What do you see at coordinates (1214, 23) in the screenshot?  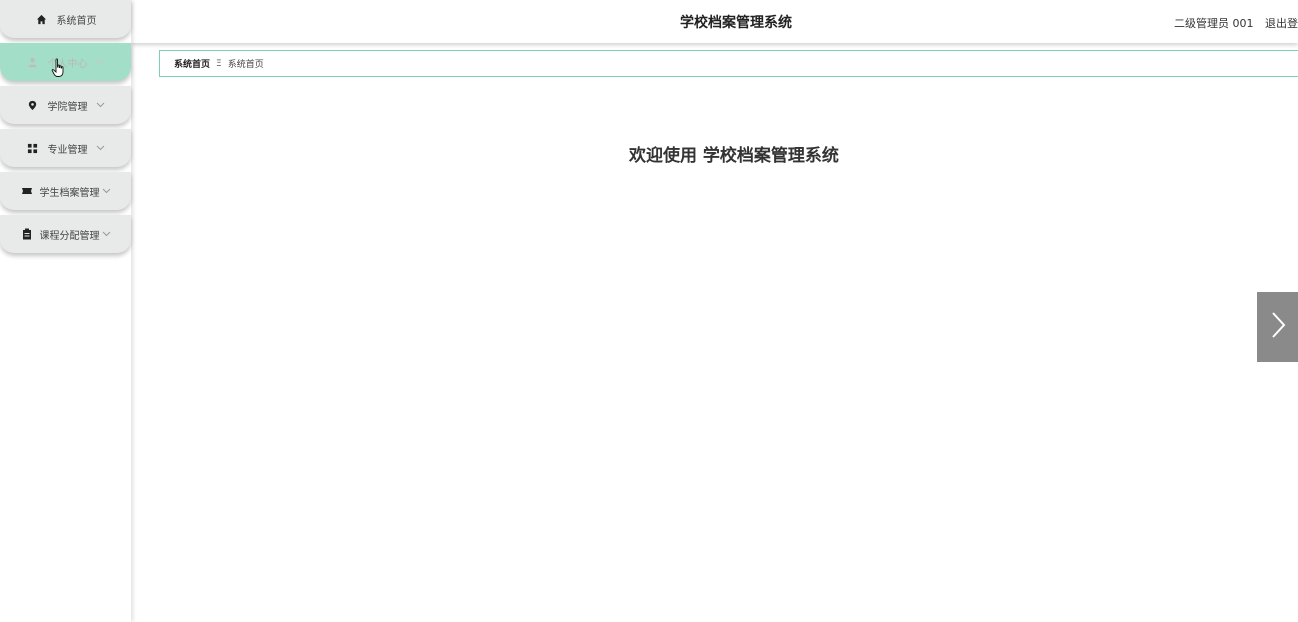 I see `user-label: 二级管理员 001` at bounding box center [1214, 23].